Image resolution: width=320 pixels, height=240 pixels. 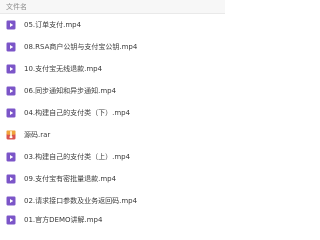 I want to click on file-row: 10.支付宝无线退款.mp4, so click(x=112, y=69).